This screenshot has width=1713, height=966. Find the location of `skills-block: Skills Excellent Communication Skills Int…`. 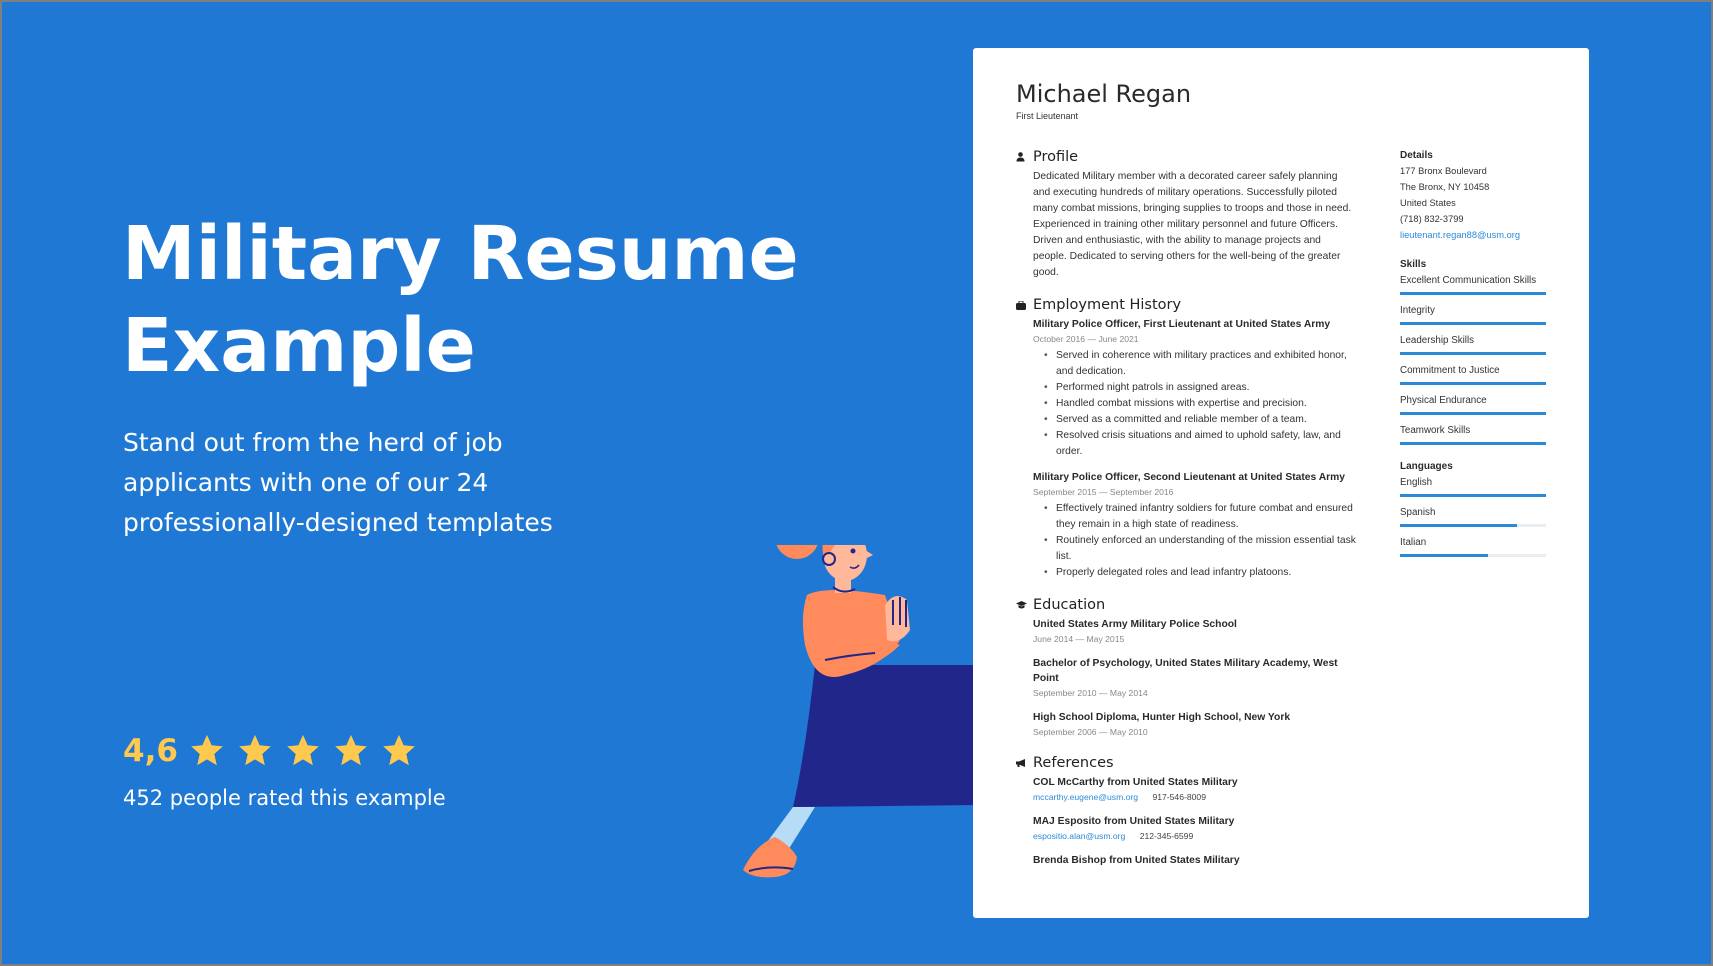

skills-block: Skills Excellent Communication Skills Int… is located at coordinates (1473, 351).